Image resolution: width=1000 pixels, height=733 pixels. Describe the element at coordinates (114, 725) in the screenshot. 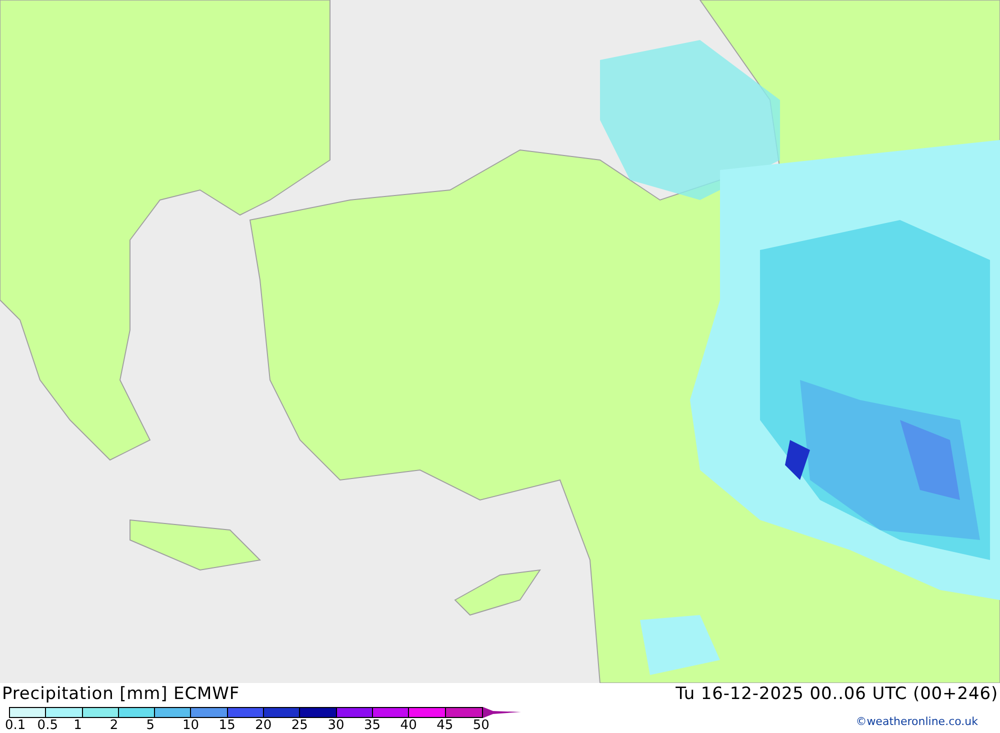

I see `scale-label: 2` at that location.